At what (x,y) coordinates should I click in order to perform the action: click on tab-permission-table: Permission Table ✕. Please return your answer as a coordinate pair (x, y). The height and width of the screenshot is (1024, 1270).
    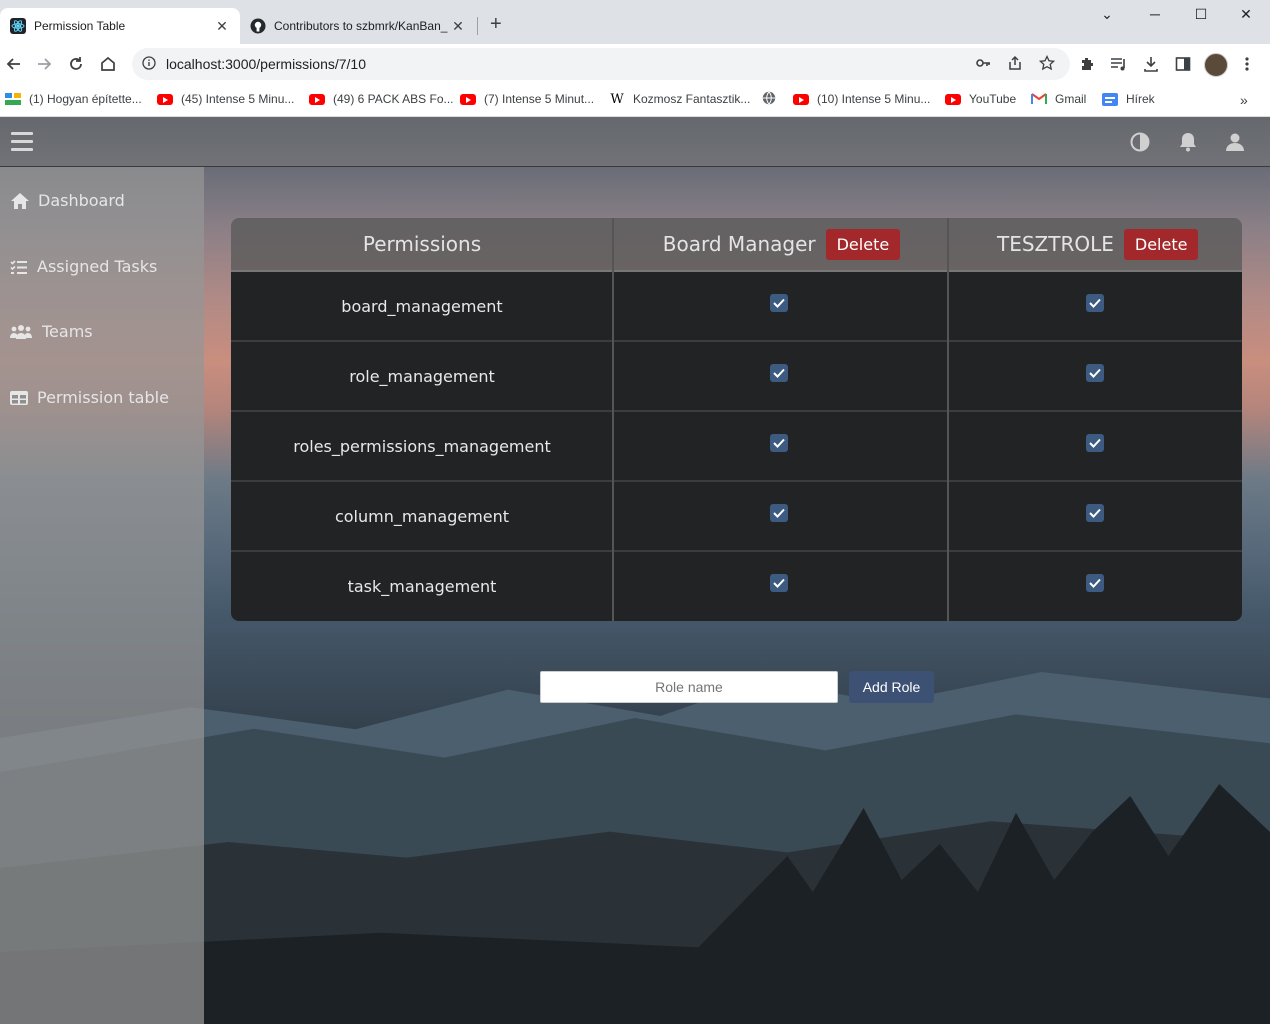
    Looking at the image, I should click on (120, 26).